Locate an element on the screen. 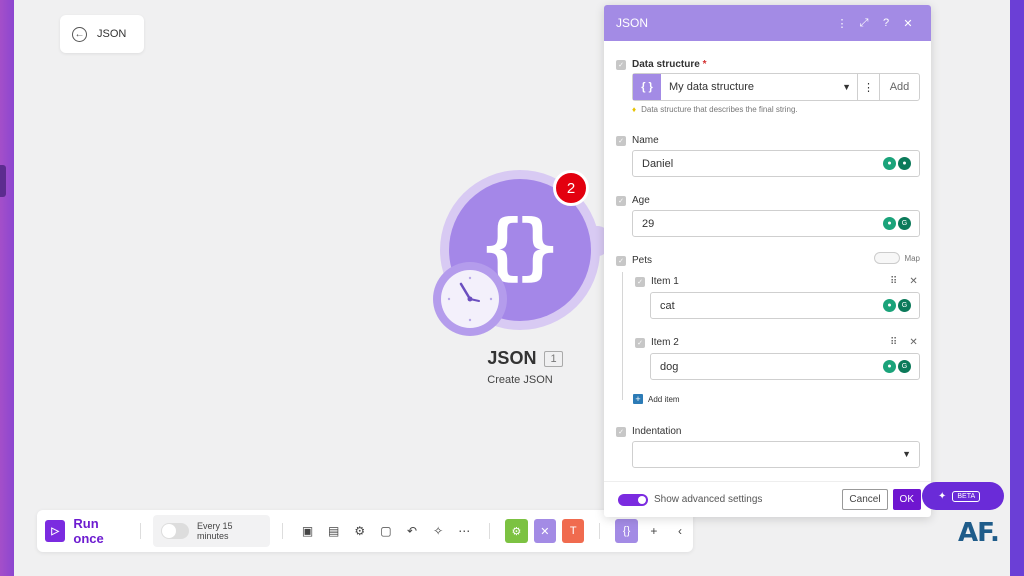  indentation-select: ▼ is located at coordinates (776, 454).